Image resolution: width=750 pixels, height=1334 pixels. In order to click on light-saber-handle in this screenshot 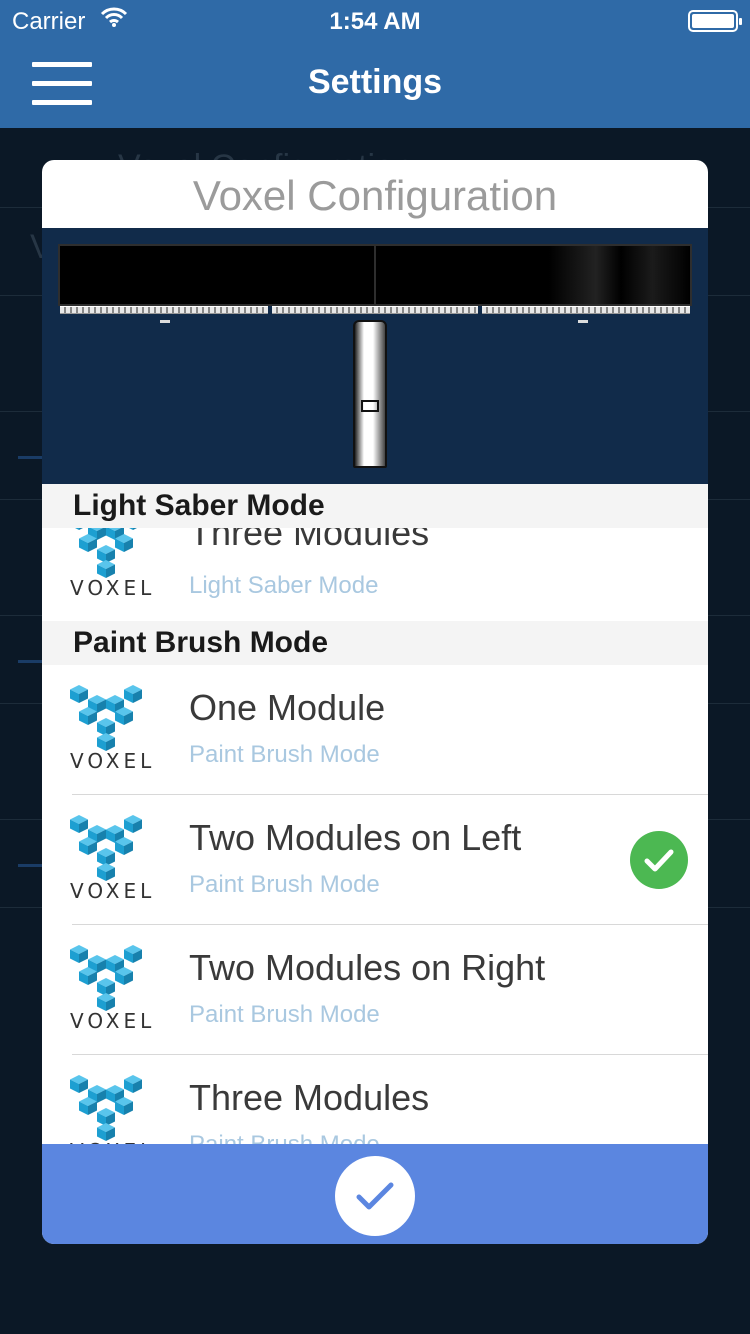, I will do `click(370, 394)`.